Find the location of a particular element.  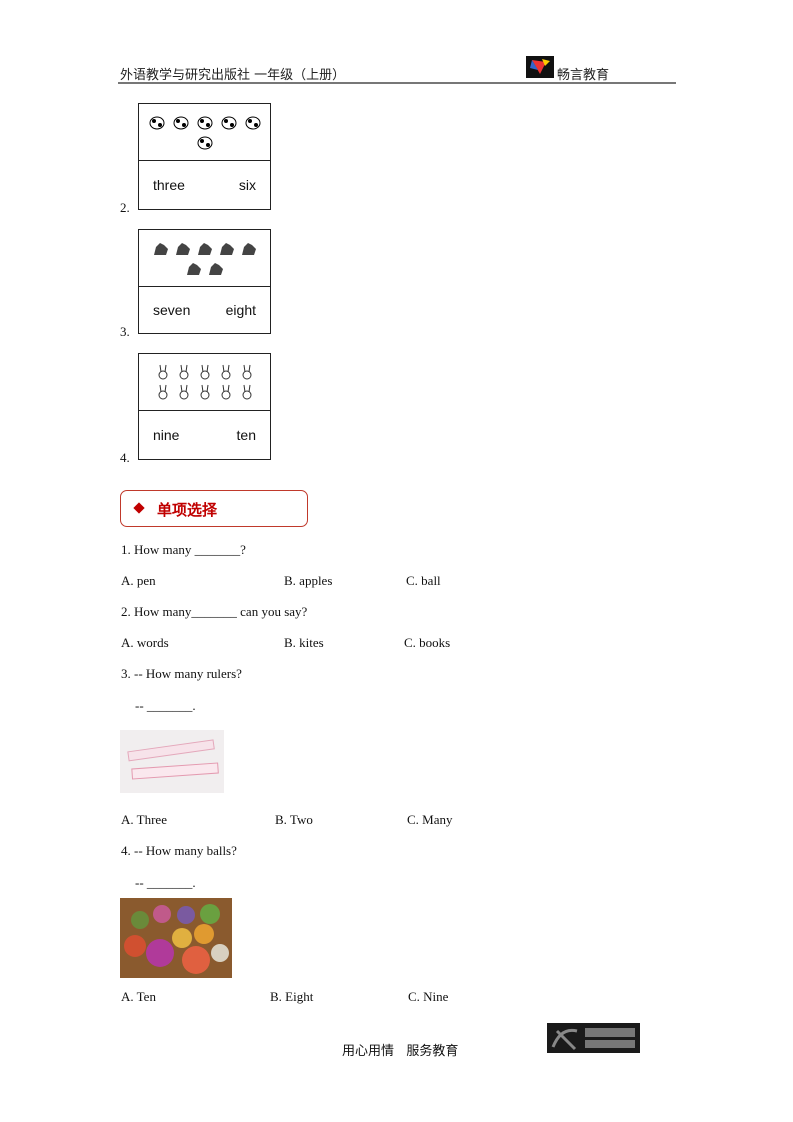

iflytek-logo-icon is located at coordinates (593, 1038).